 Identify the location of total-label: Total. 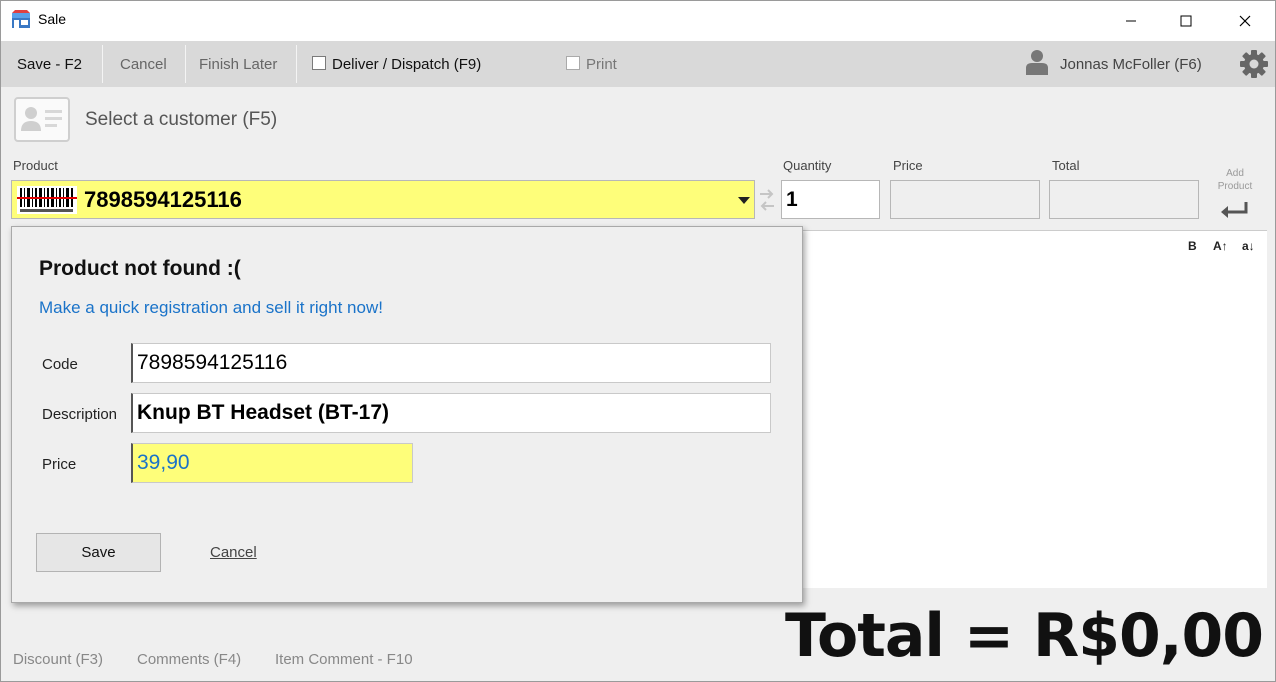
(1066, 165).